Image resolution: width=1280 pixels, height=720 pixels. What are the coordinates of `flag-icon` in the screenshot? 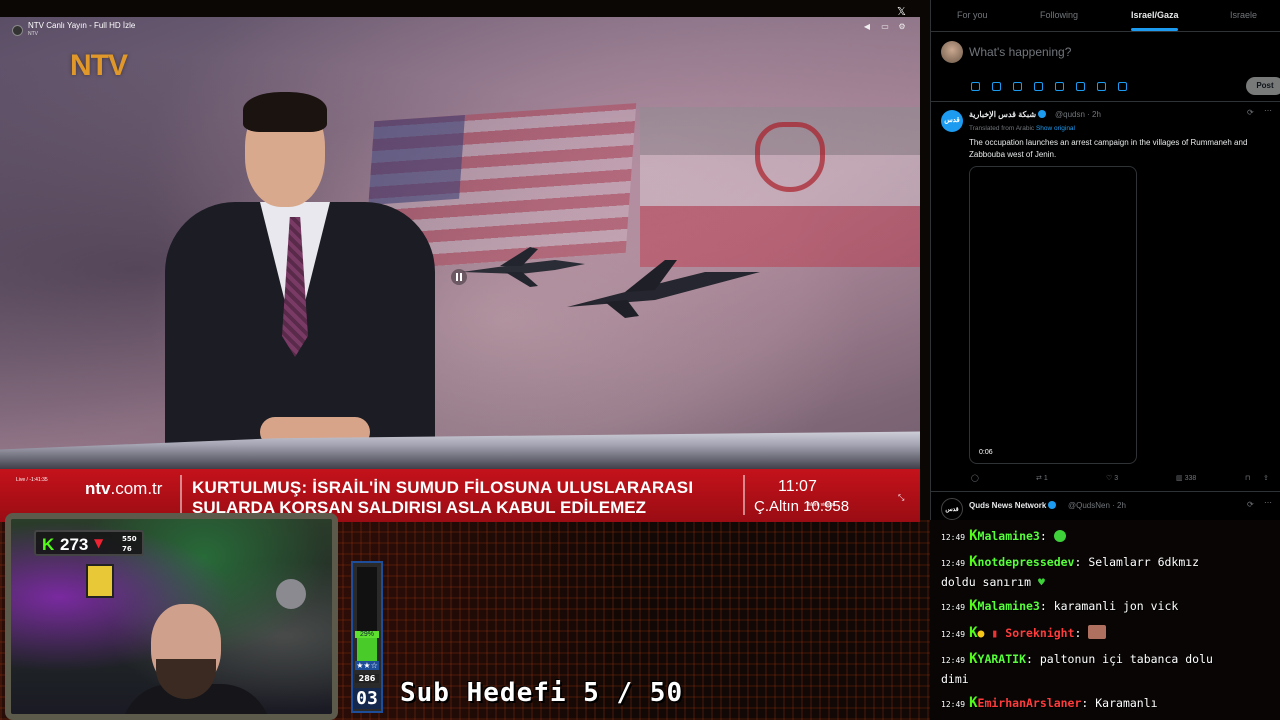 It's located at (1122, 86).